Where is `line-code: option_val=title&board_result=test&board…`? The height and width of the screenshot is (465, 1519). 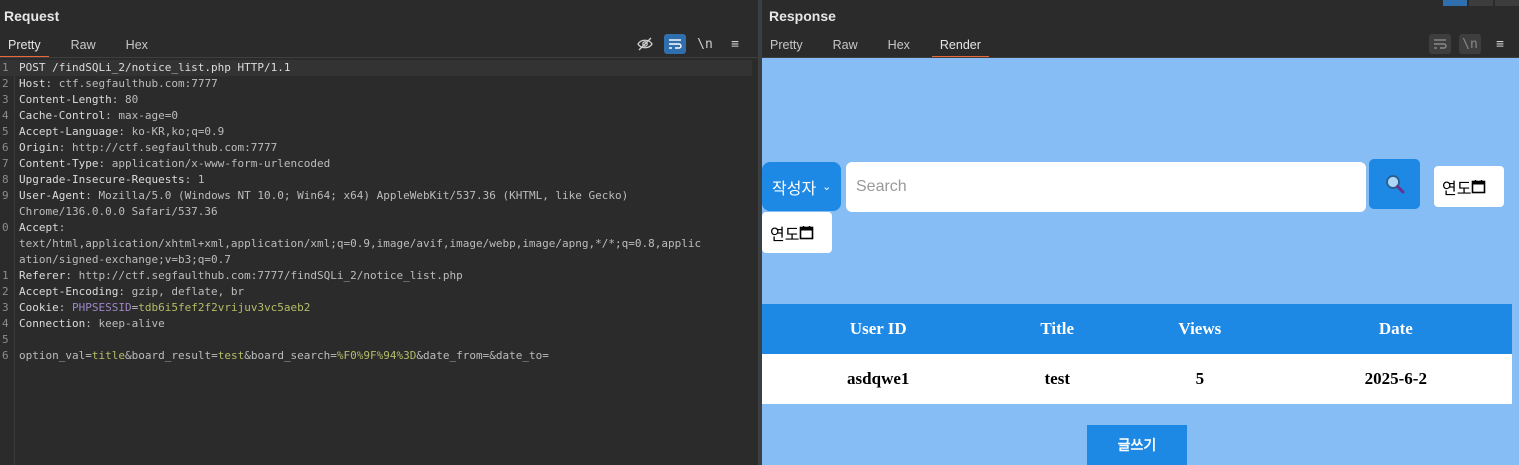 line-code: option_val=title&board_result=test&board… is located at coordinates (284, 356).